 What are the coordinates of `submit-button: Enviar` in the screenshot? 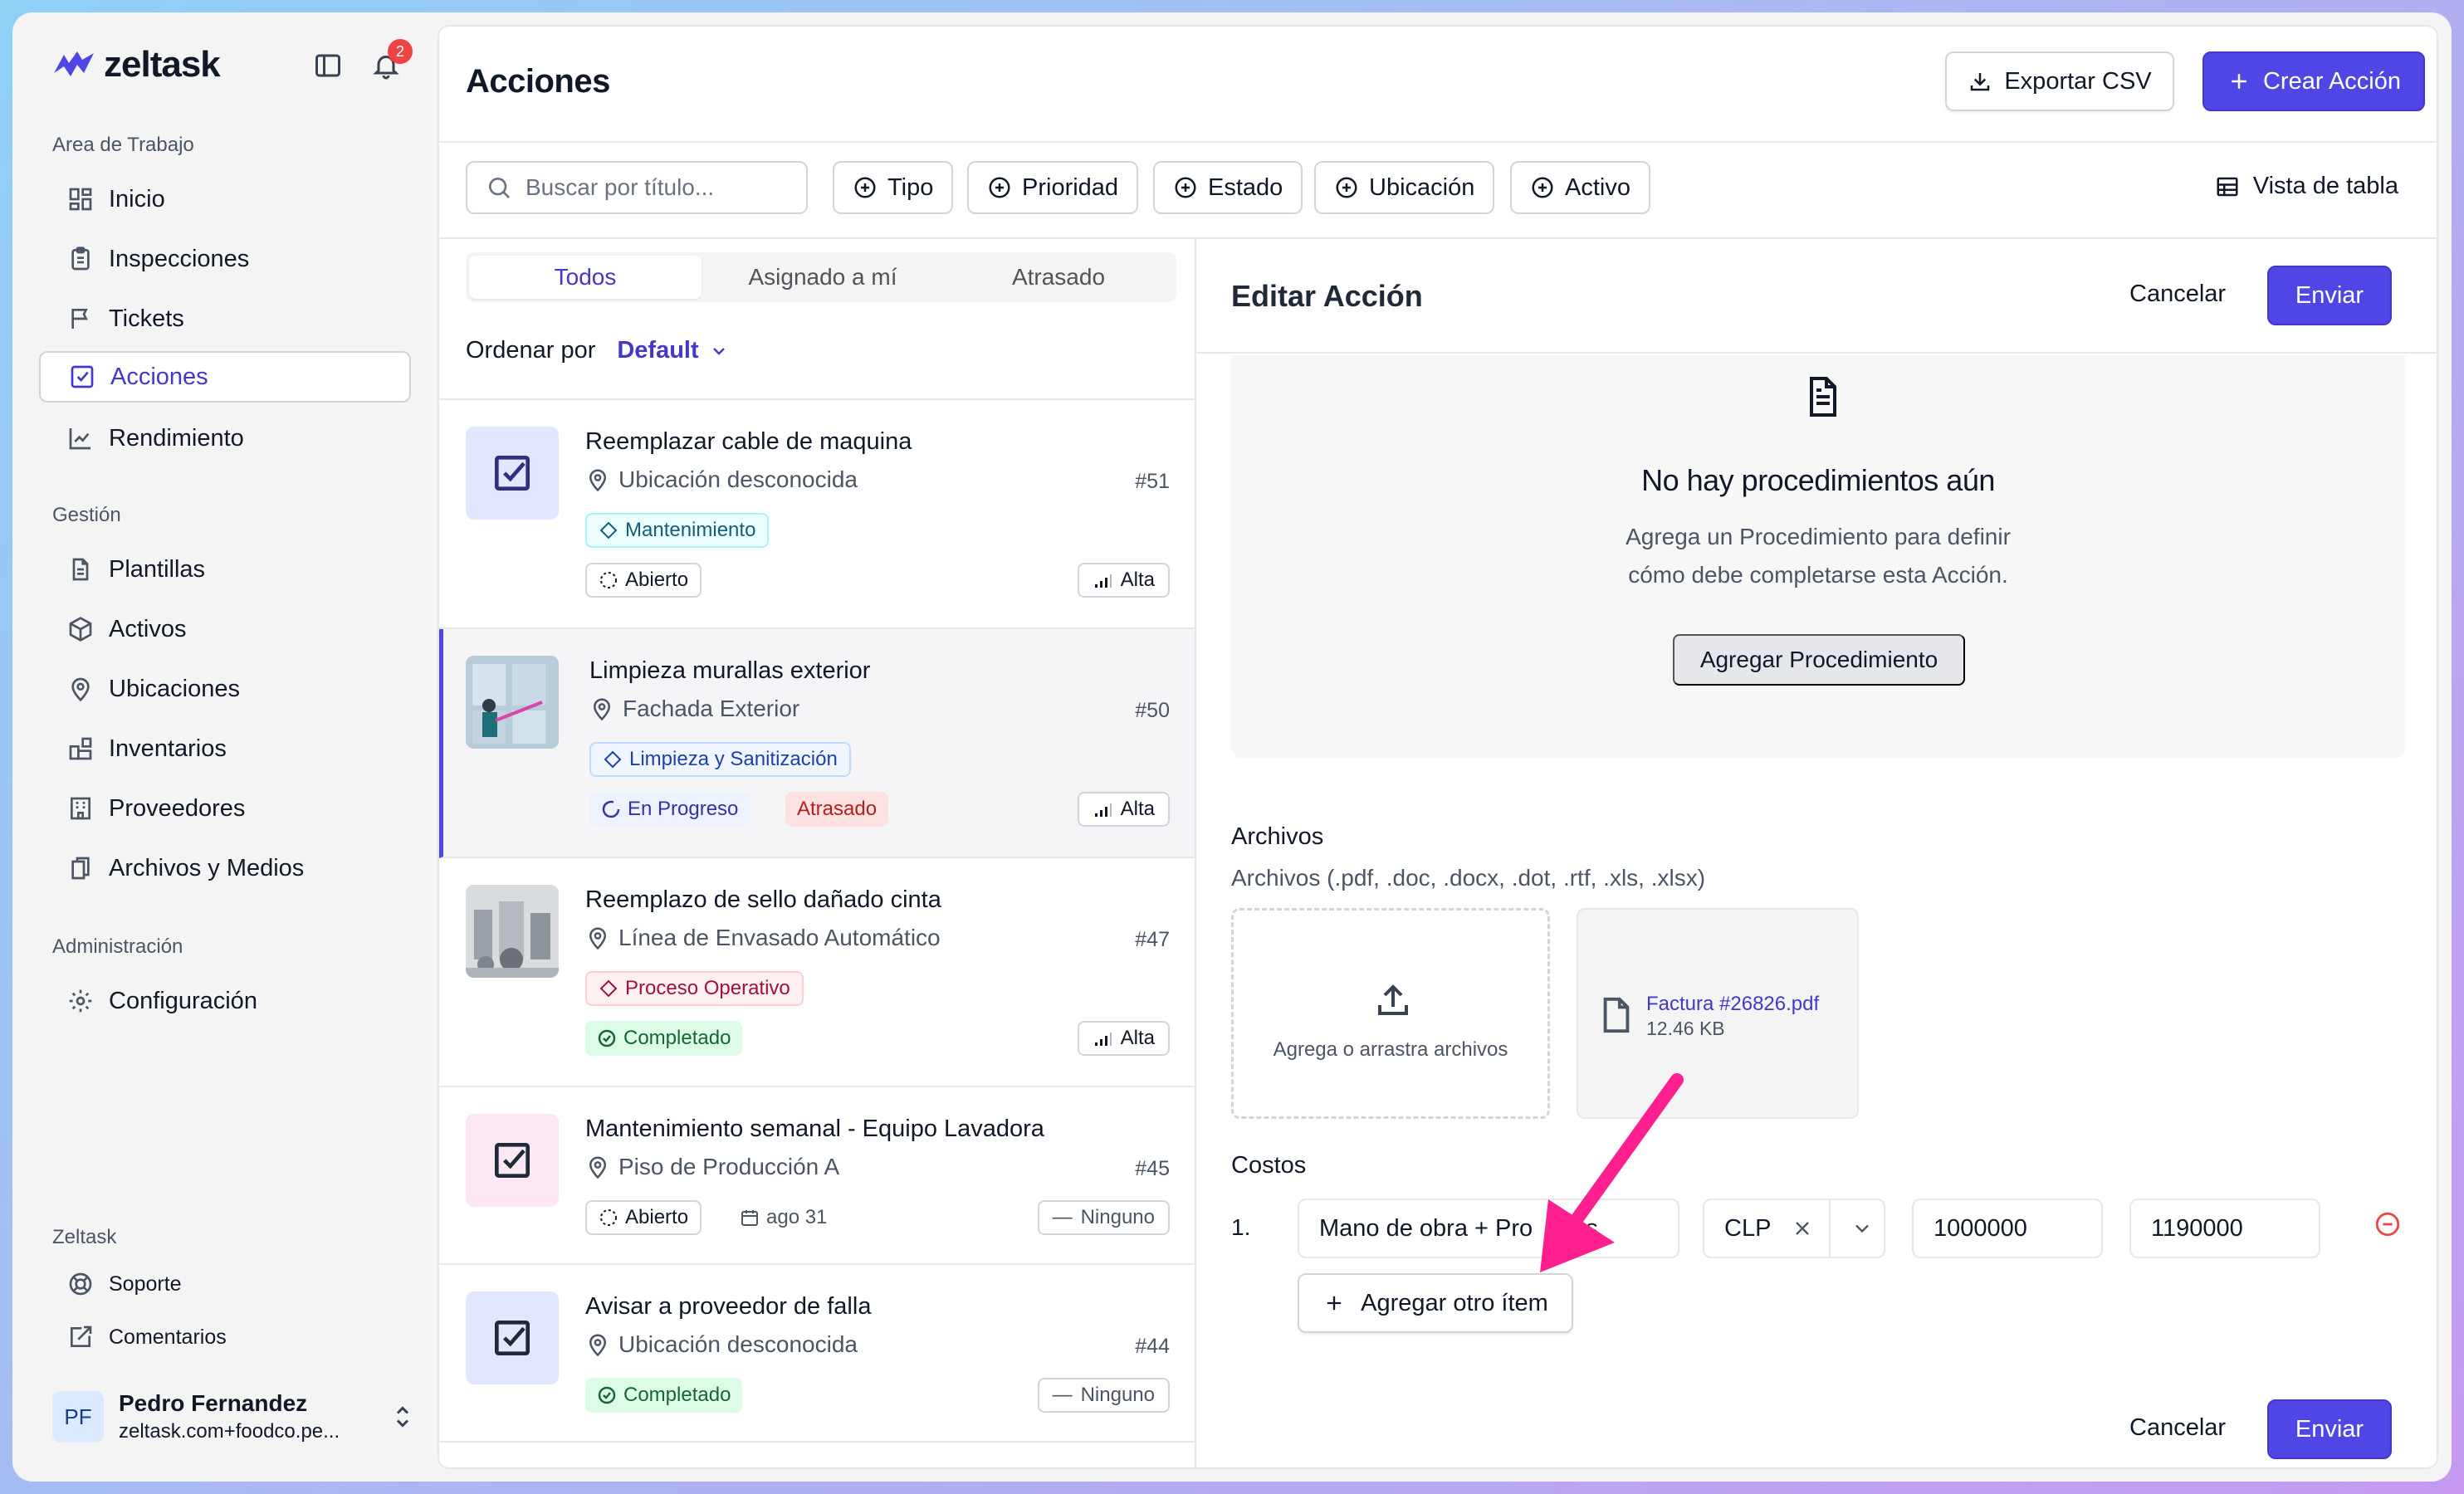 It's located at (2329, 295).